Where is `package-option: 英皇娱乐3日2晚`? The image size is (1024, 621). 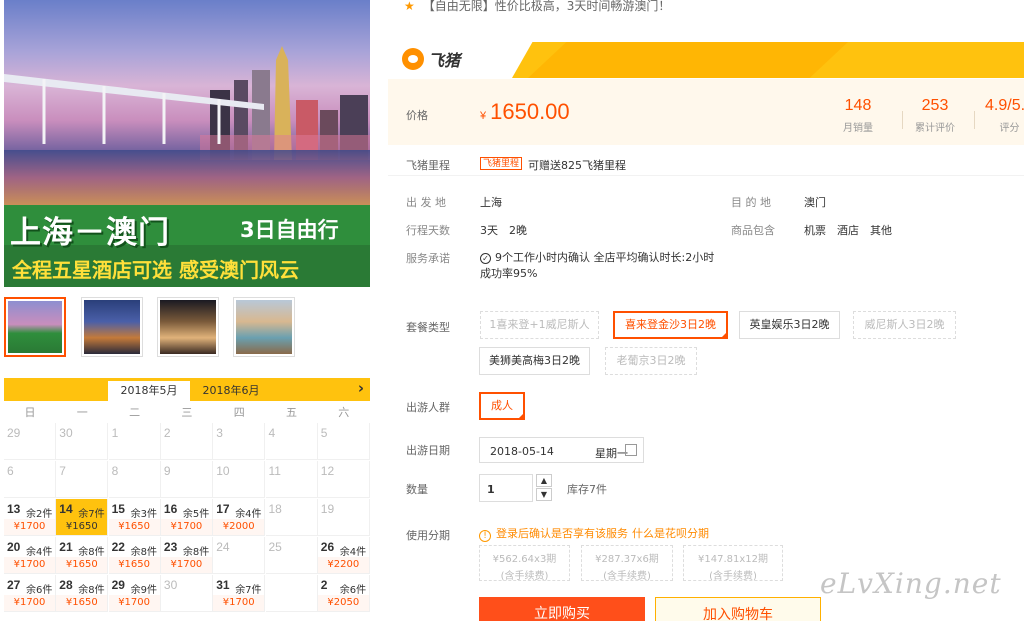
package-option: 英皇娱乐3日2晚 is located at coordinates (789, 325).